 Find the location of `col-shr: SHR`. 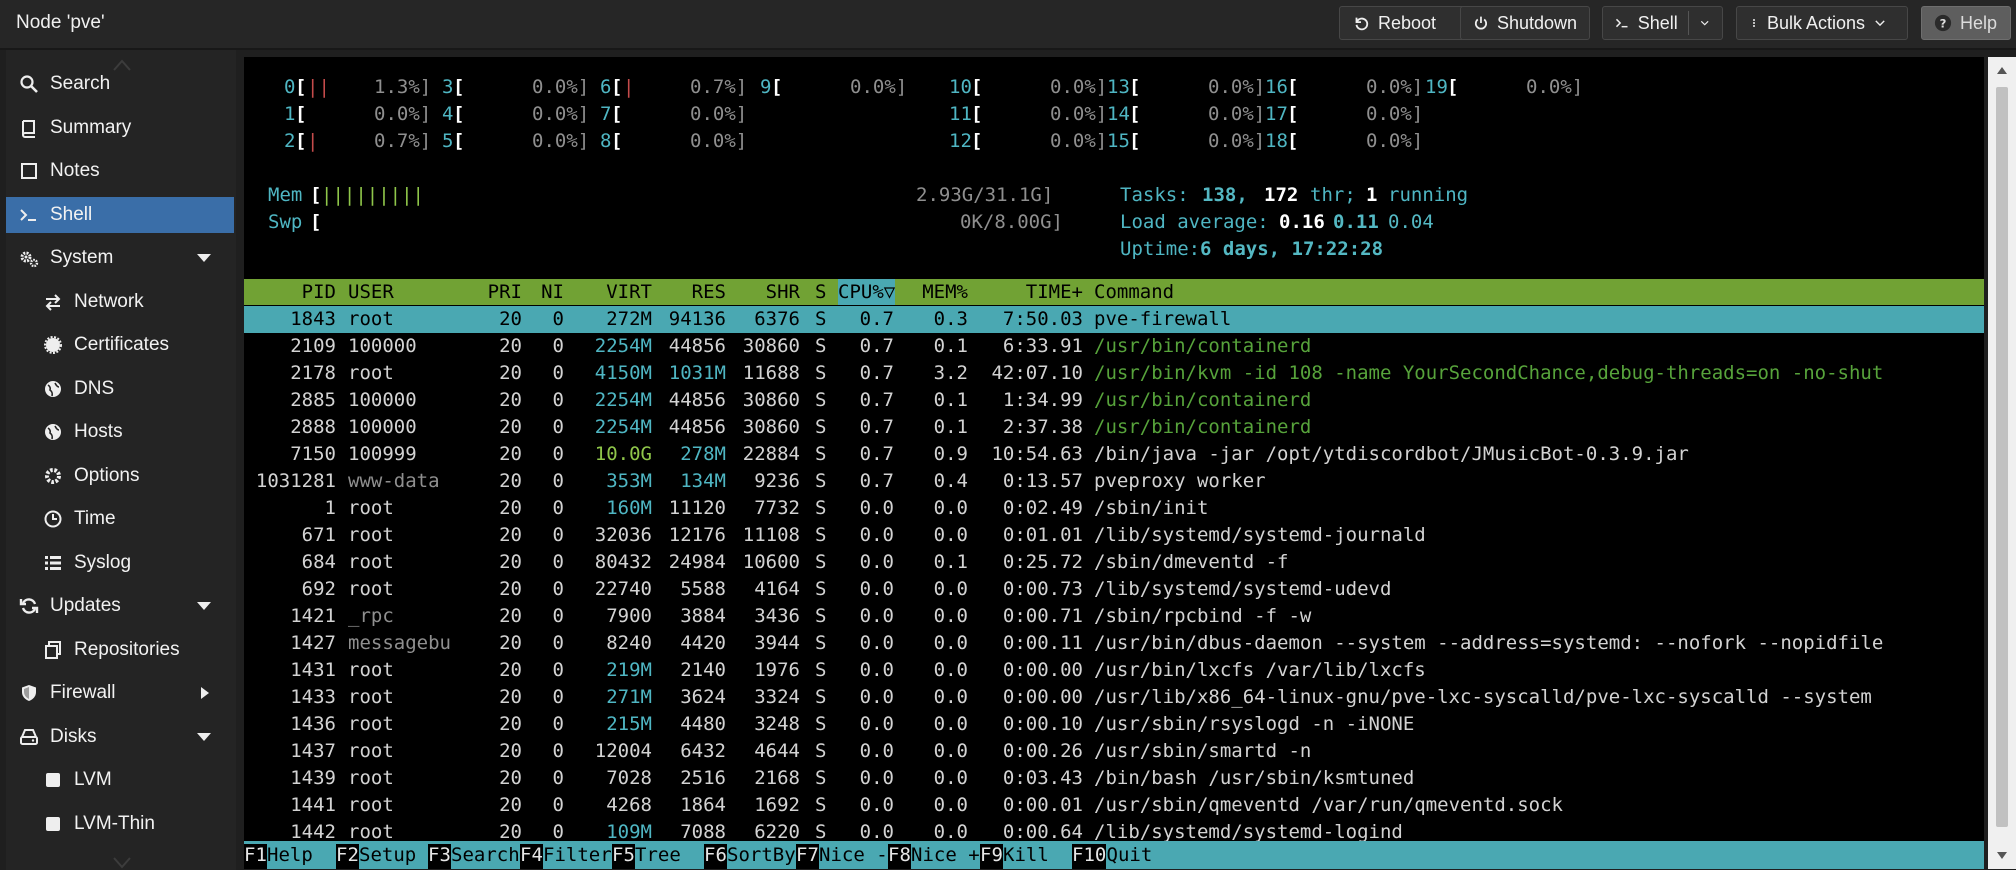

col-shr: SHR is located at coordinates (763, 292).